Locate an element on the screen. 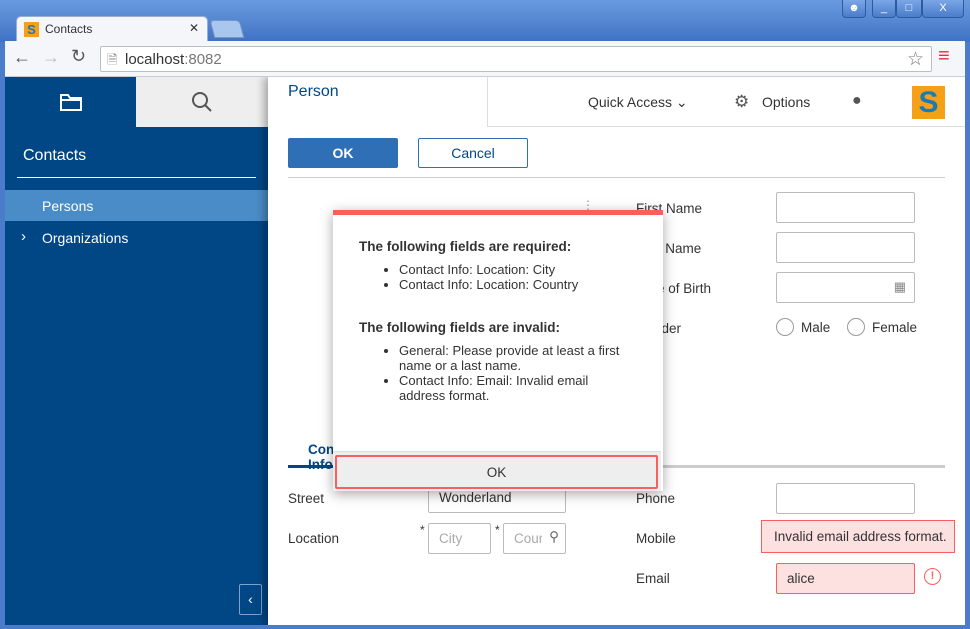 This screenshot has width=970, height=629. reload-icon: ↻ is located at coordinates (78, 56).